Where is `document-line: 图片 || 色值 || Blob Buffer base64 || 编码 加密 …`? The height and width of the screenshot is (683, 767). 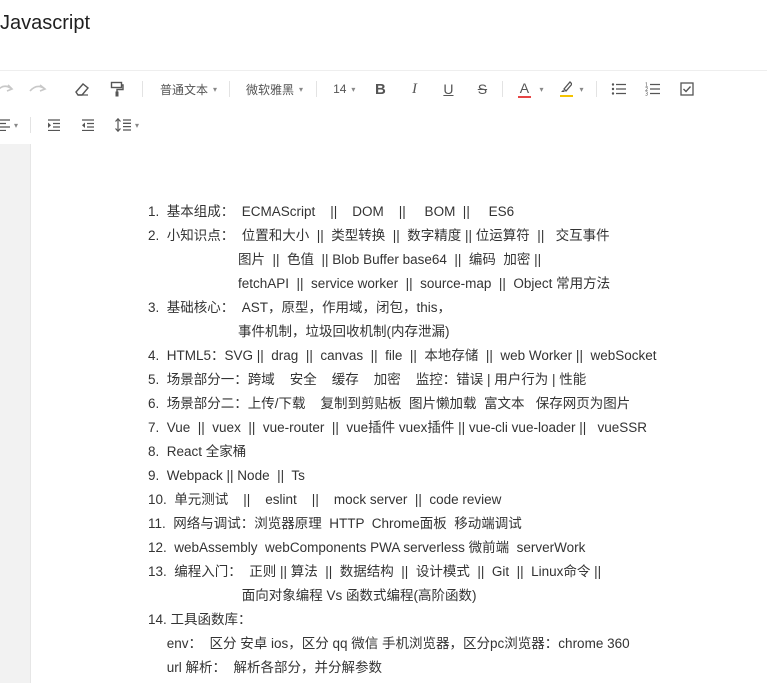 document-line: 图片 || 色值 || Blob Buffer base64 || 编码 加密 … is located at coordinates (457, 260).